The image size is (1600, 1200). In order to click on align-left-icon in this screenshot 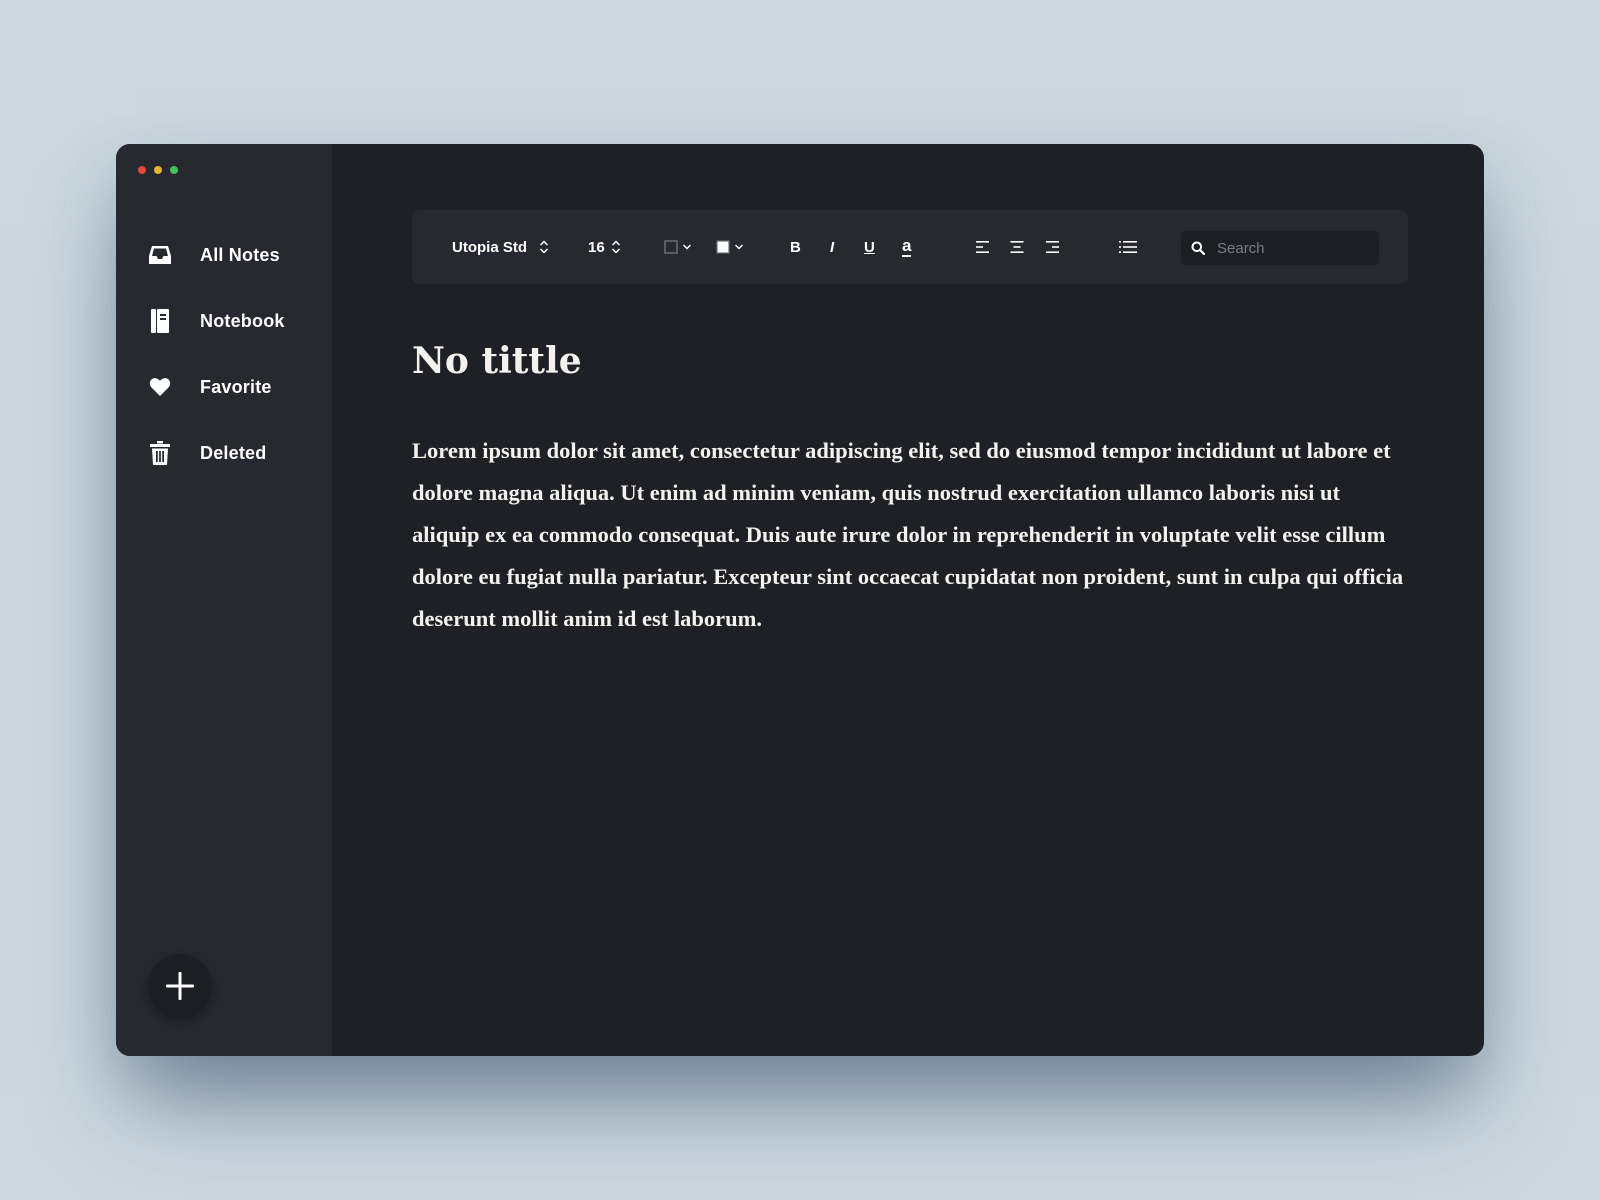, I will do `click(983, 247)`.